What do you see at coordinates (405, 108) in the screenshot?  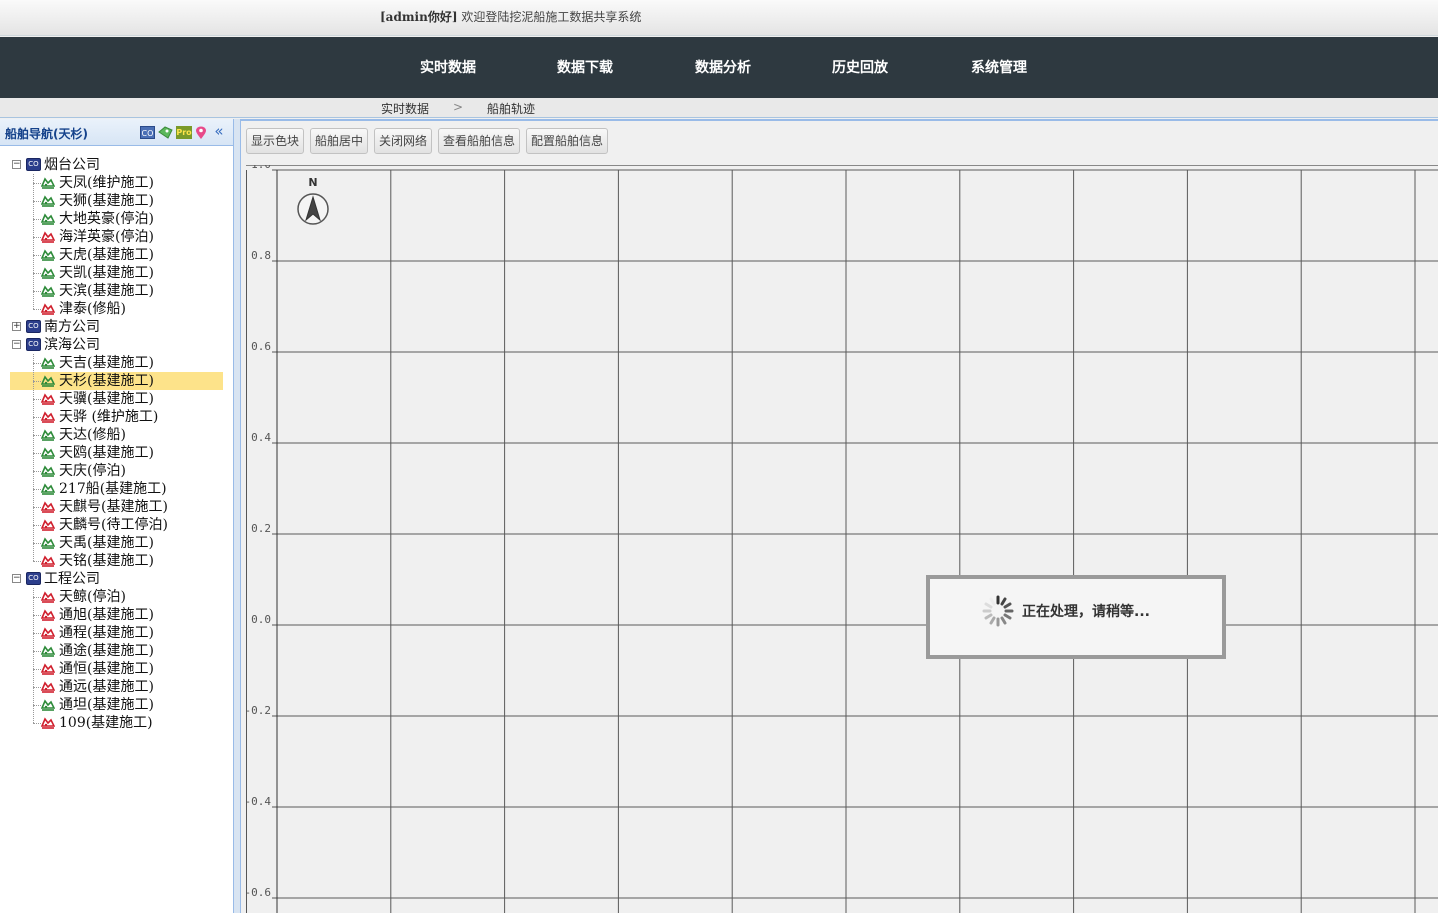 I see `breadcrumb-parent: 实时数据` at bounding box center [405, 108].